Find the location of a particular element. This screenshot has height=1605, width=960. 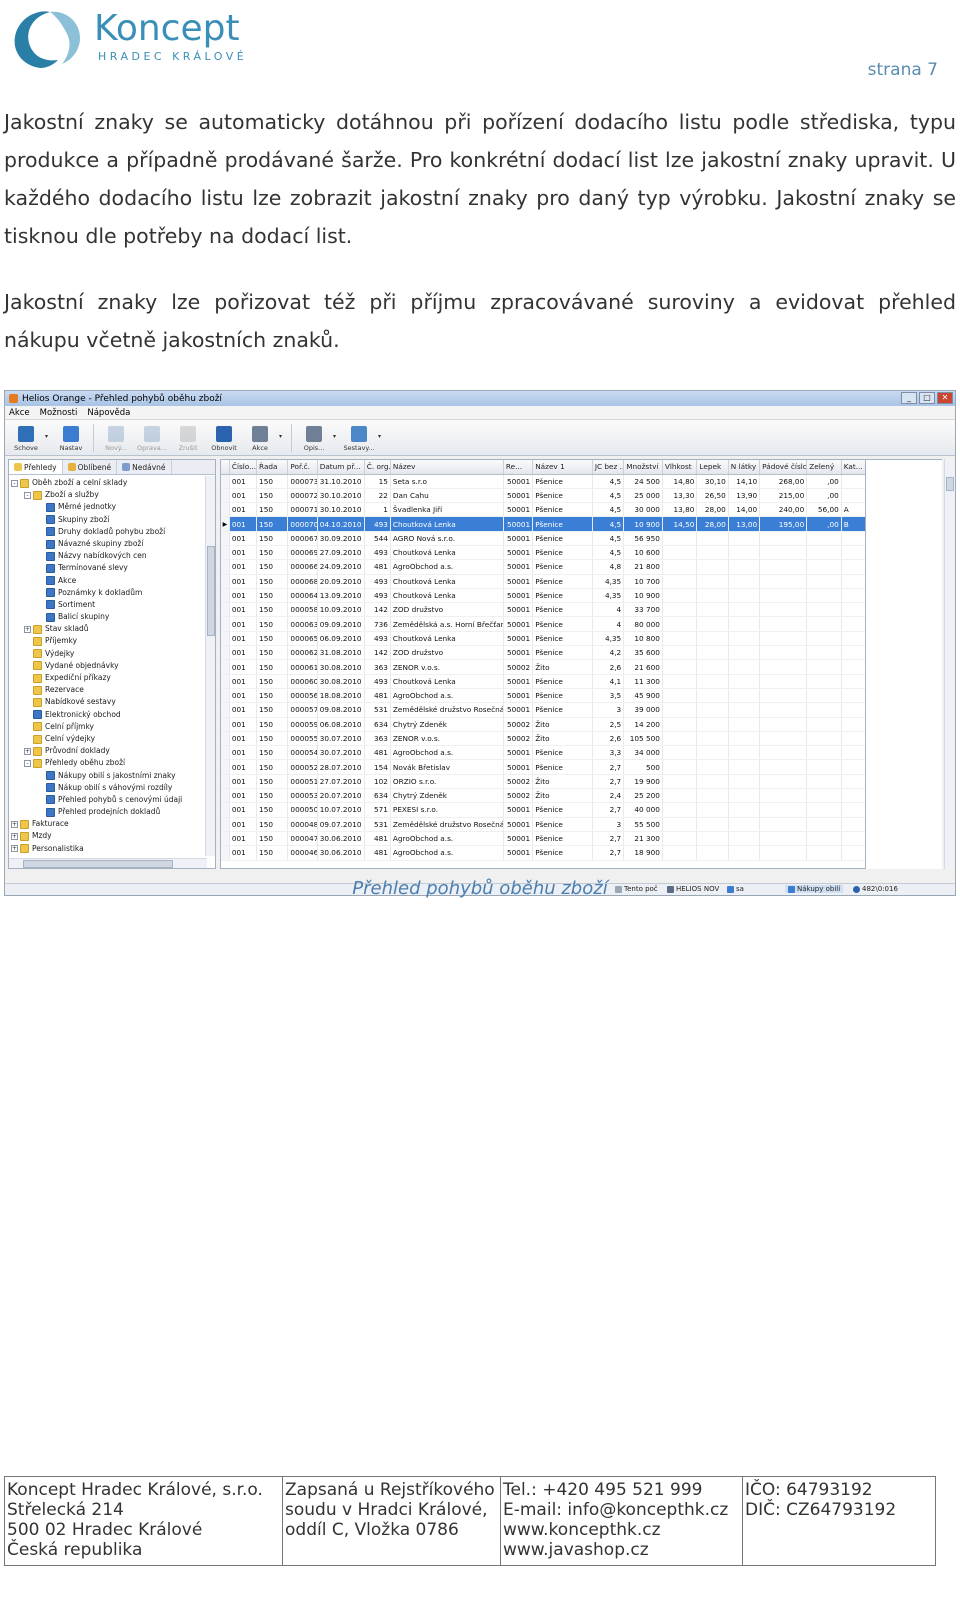

tree-node: Nákup obilí s váhovými rozdíly is located at coordinates (113, 788).